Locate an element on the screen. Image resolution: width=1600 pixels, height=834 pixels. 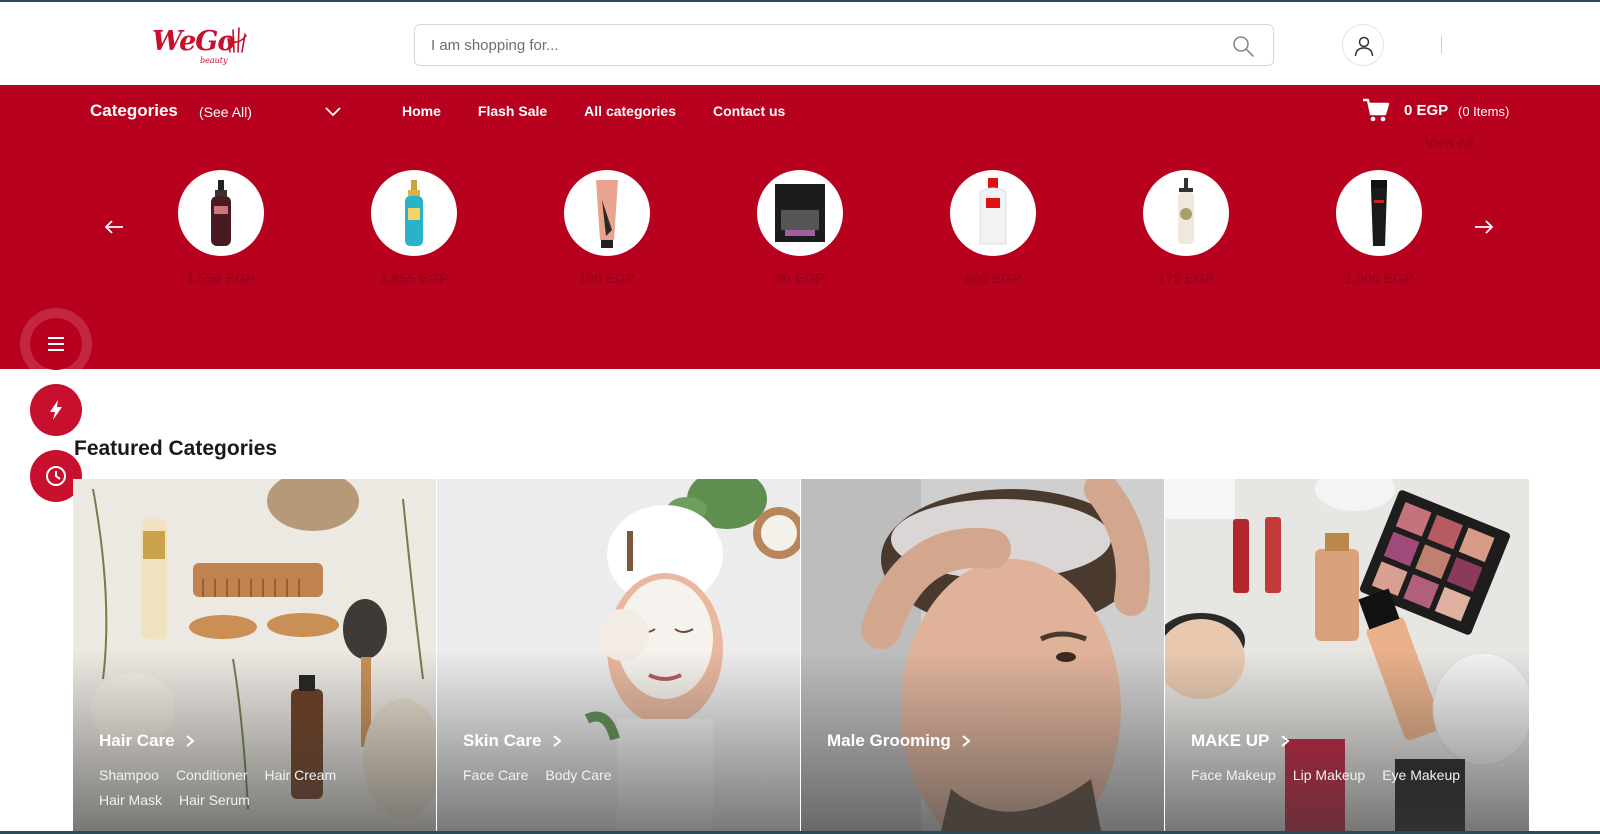
user-icon is located at coordinates (1364, 46).